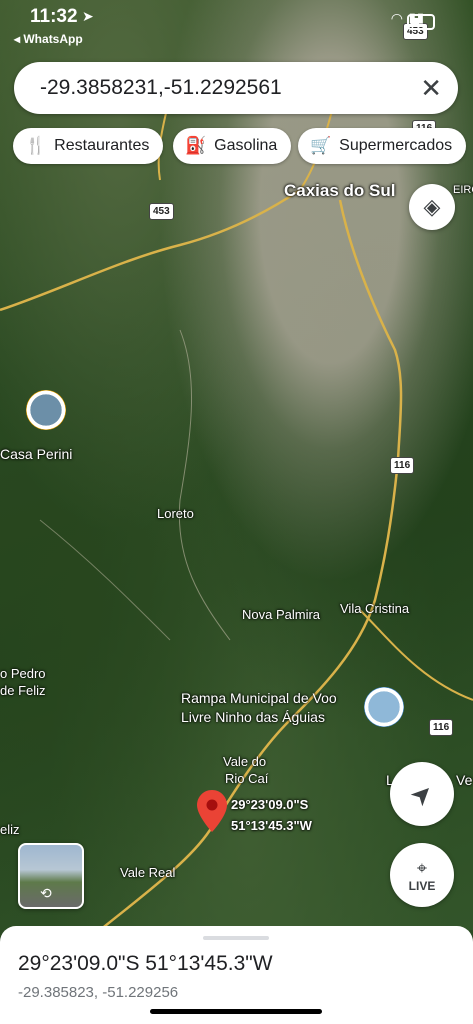 Image resolution: width=473 pixels, height=1024 pixels. I want to click on search-bar: -29.3858231,-51.2292561 ✕, so click(236, 88).